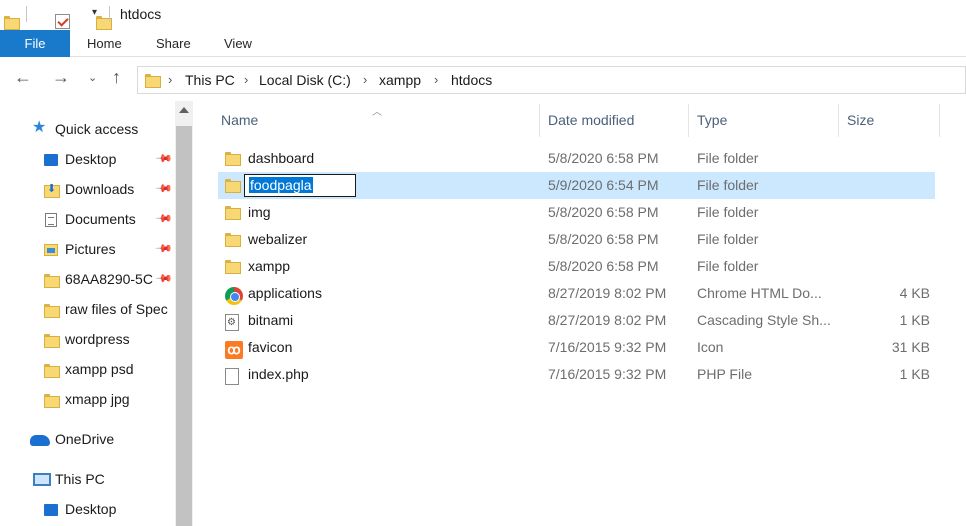 The height and width of the screenshot is (526, 966). I want to click on nav-item-quick-access: ★ Quick access, so click(87, 130).